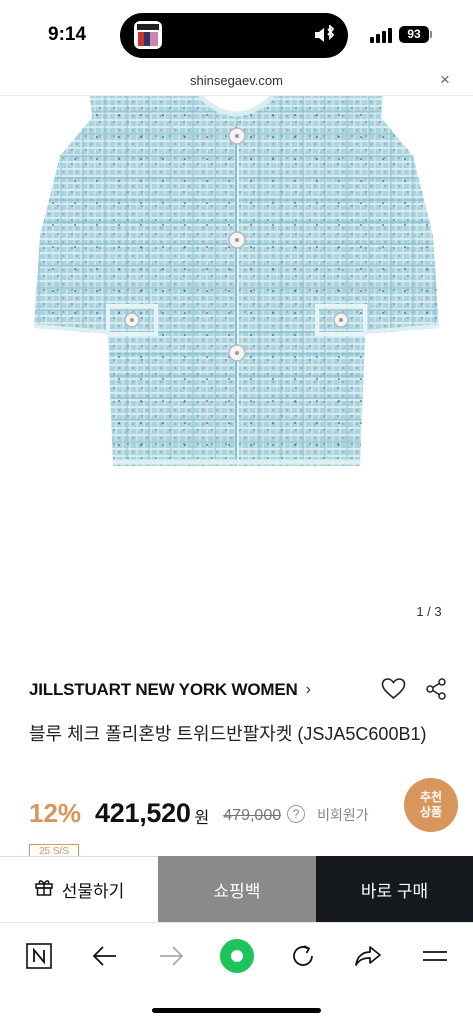 This screenshot has width=473, height=1024. Describe the element at coordinates (414, 34) in the screenshot. I see `battery-icon: 93` at that location.